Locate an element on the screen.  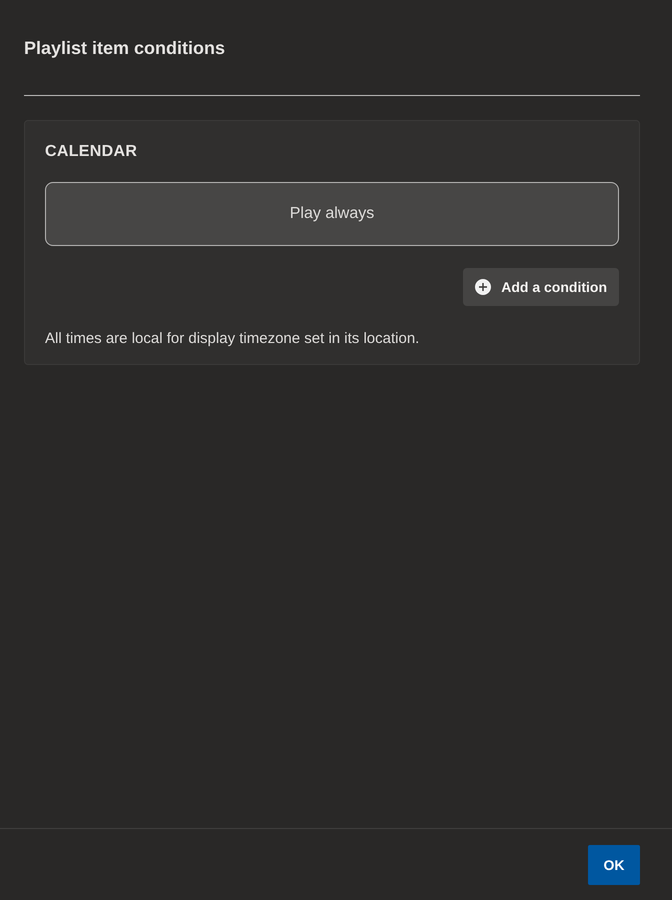
dialog-title: Playlist item conditions is located at coordinates (125, 48).